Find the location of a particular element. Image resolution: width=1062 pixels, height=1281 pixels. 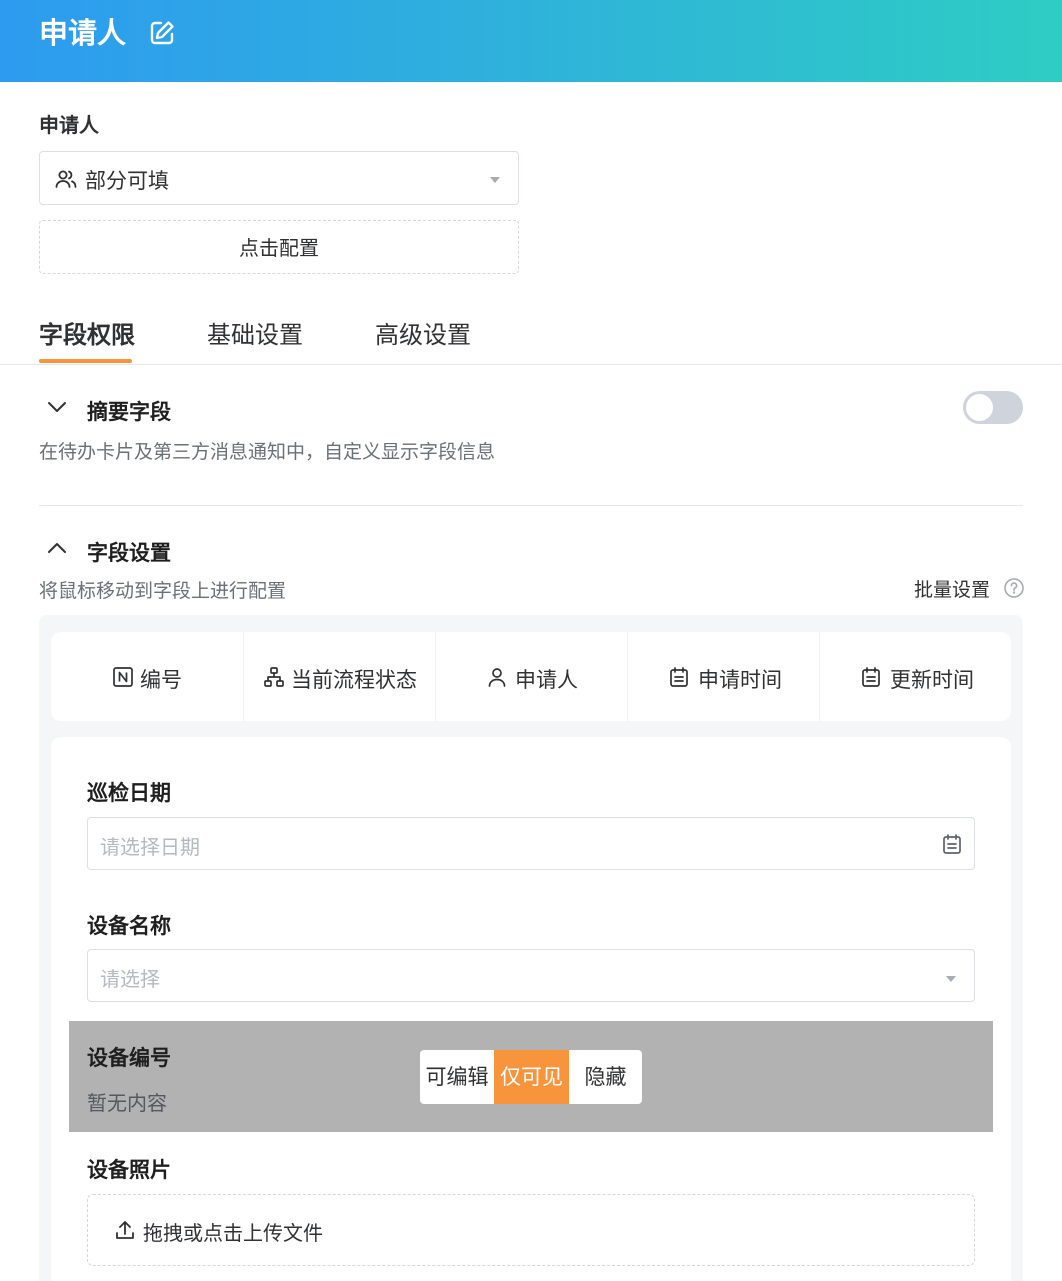

summary-description: 在待办卡片及第三方消息通知中，自定义显示字段信息 is located at coordinates (267, 452).